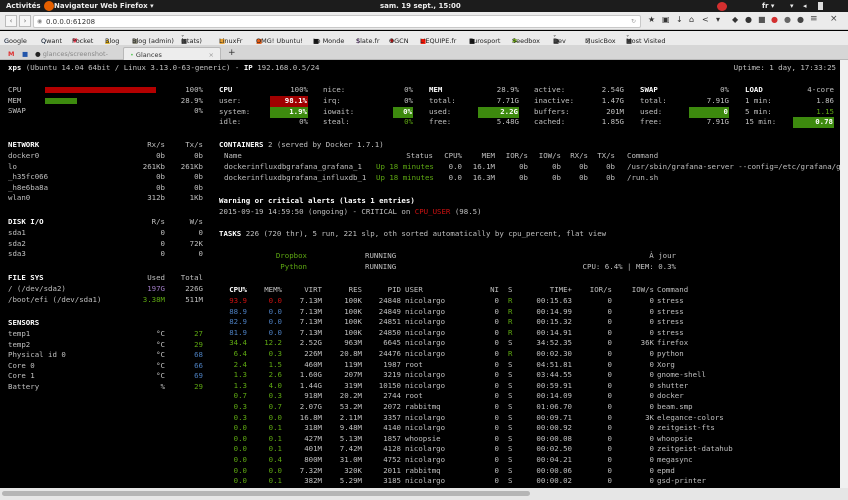 The width and height of the screenshot is (848, 500). I want to click on forward-button: ›, so click(25, 21).